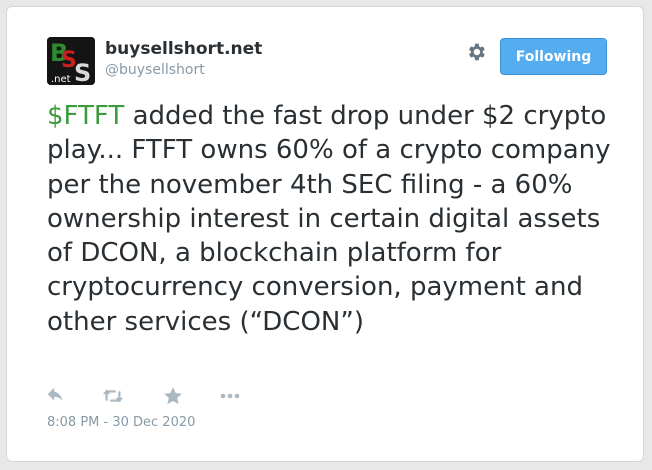  I want to click on avatar: B S S .net, so click(71, 61).